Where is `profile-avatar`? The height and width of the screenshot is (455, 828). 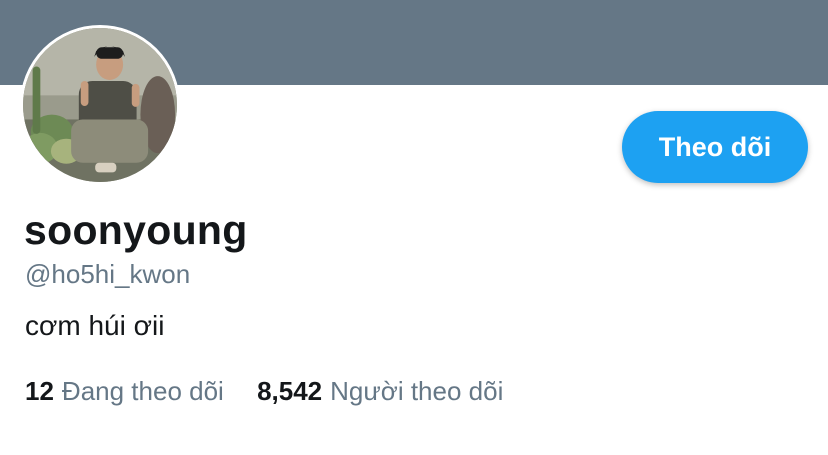 profile-avatar is located at coordinates (100, 105).